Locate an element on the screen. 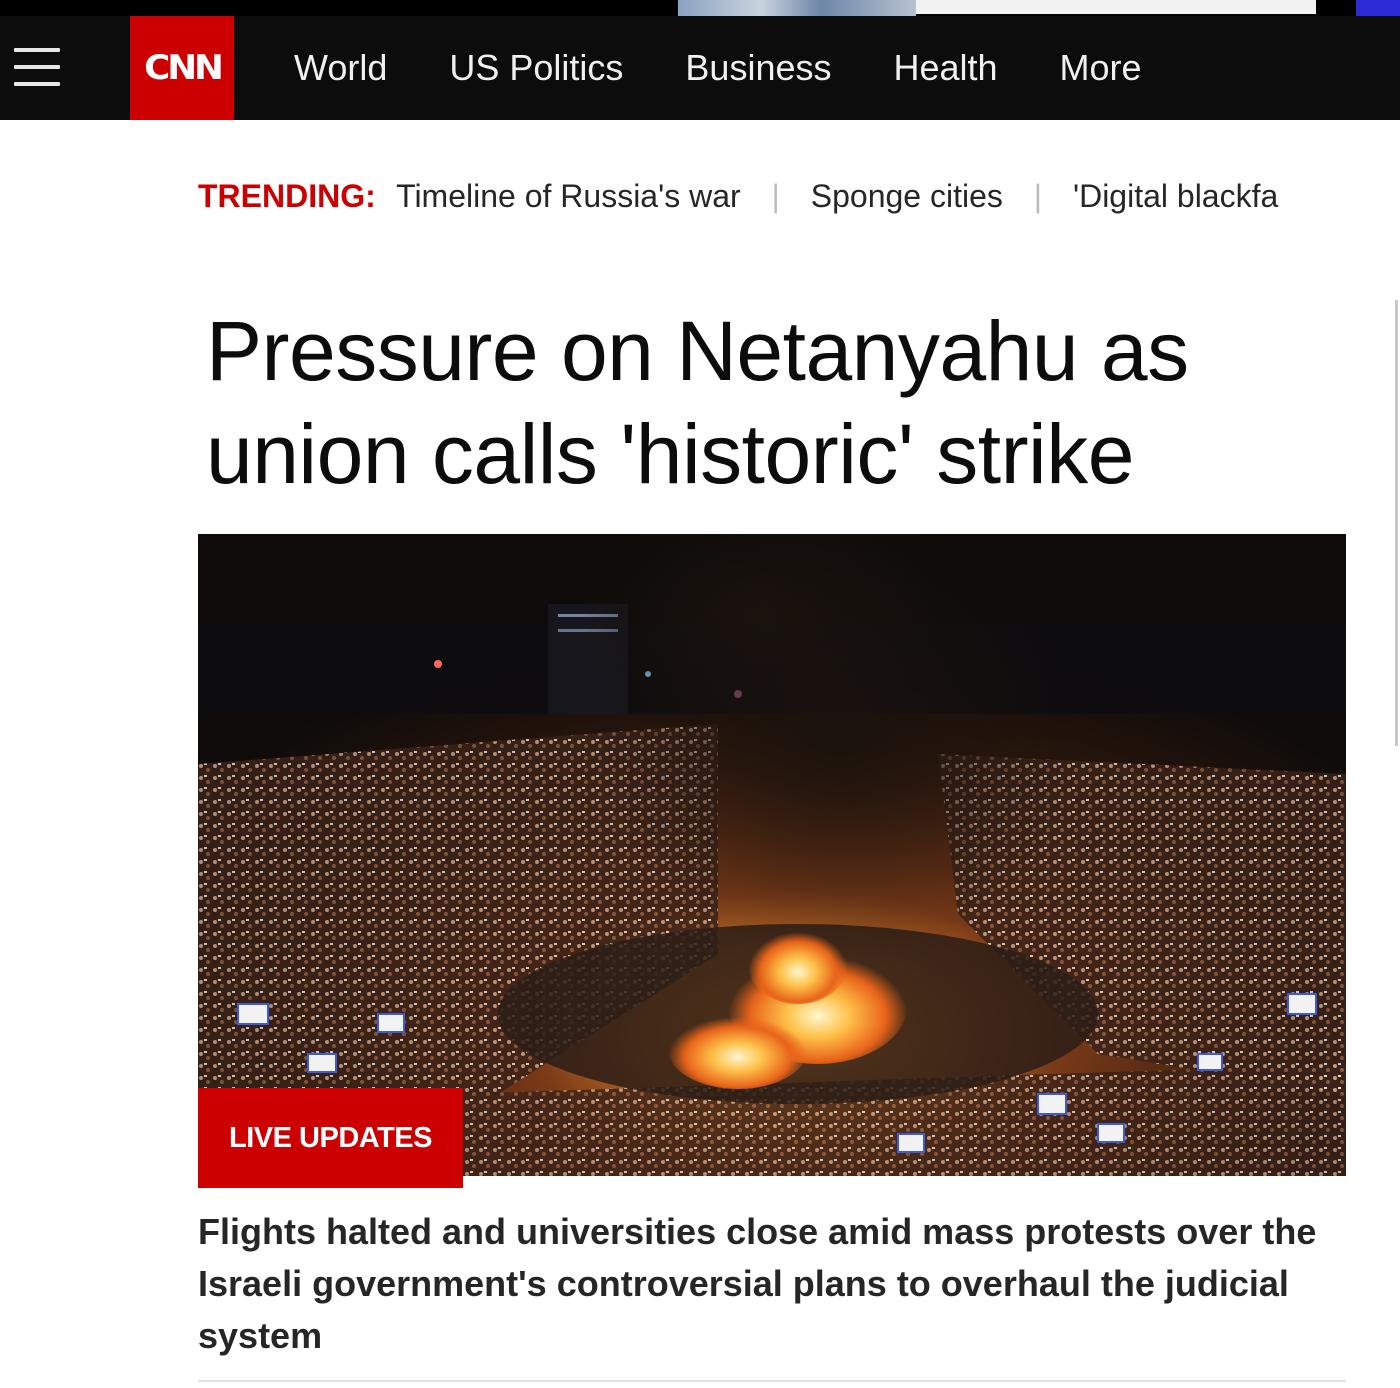 This screenshot has height=1388, width=1400. trending-link-sponge-cities: Sponge cities is located at coordinates (907, 196).